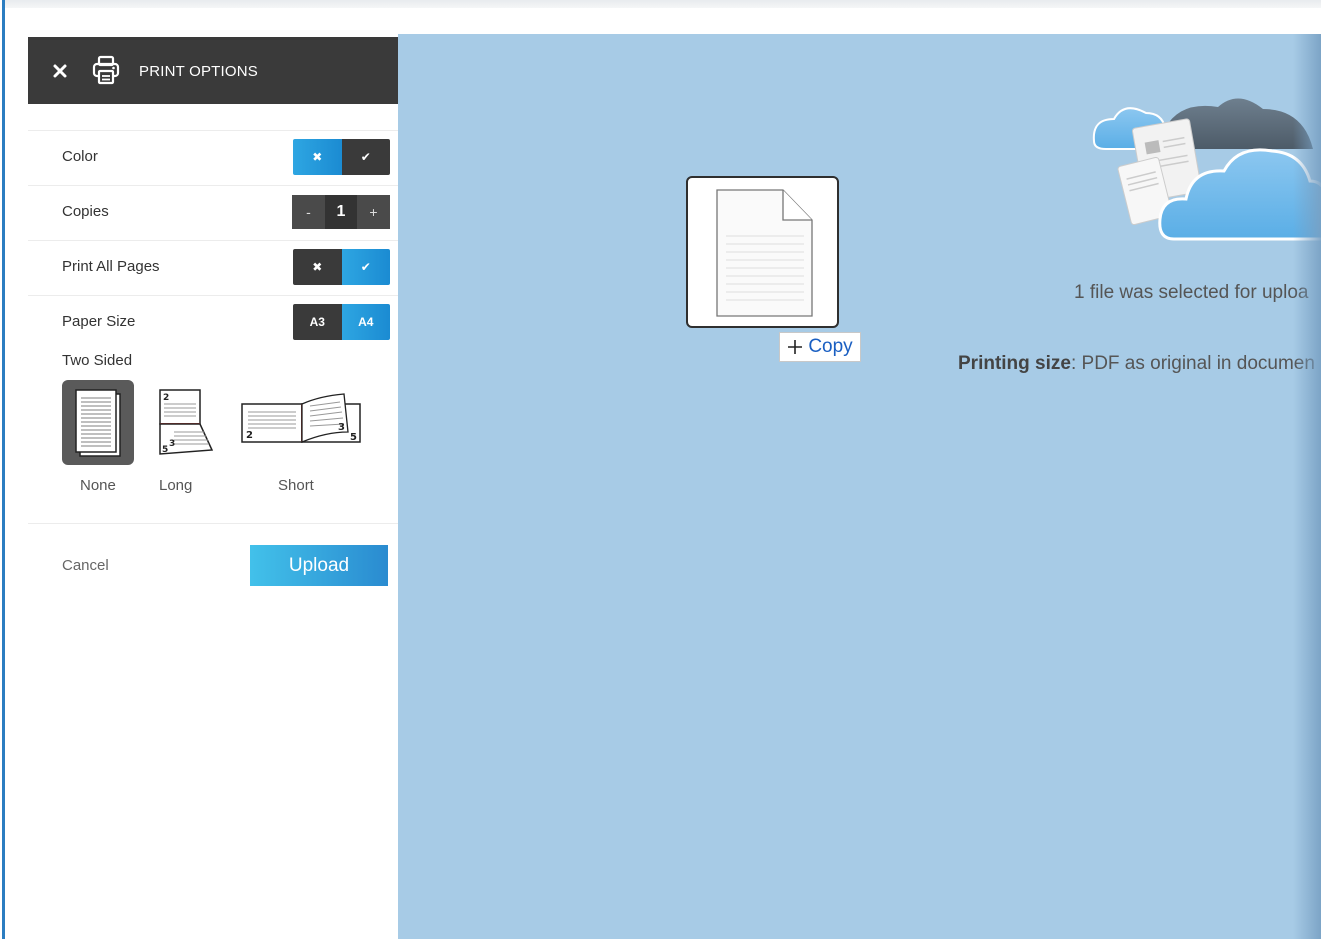  Describe the element at coordinates (1307, 486) in the screenshot. I see `panel-edge-shadow` at that location.